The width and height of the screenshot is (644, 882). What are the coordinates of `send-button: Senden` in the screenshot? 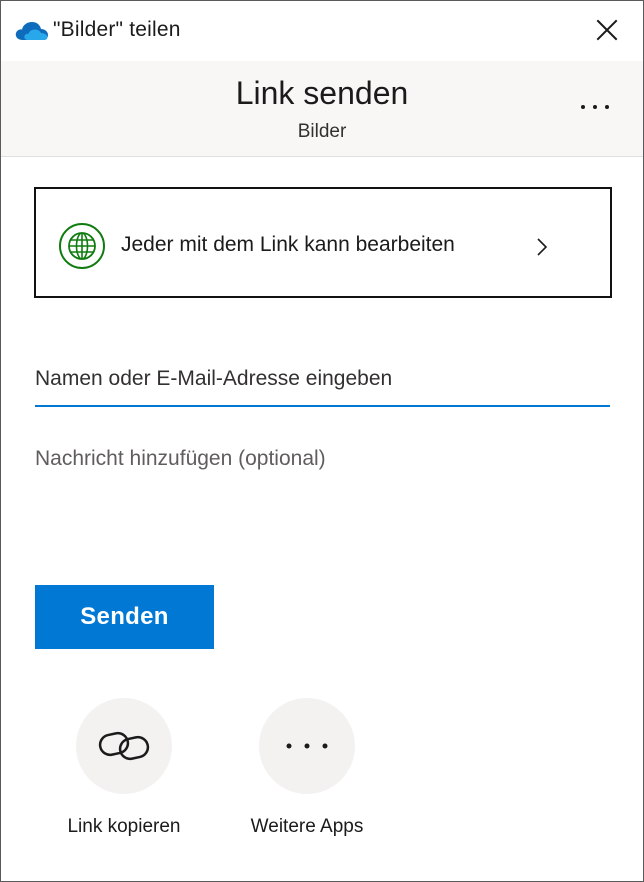 It's located at (124, 617).